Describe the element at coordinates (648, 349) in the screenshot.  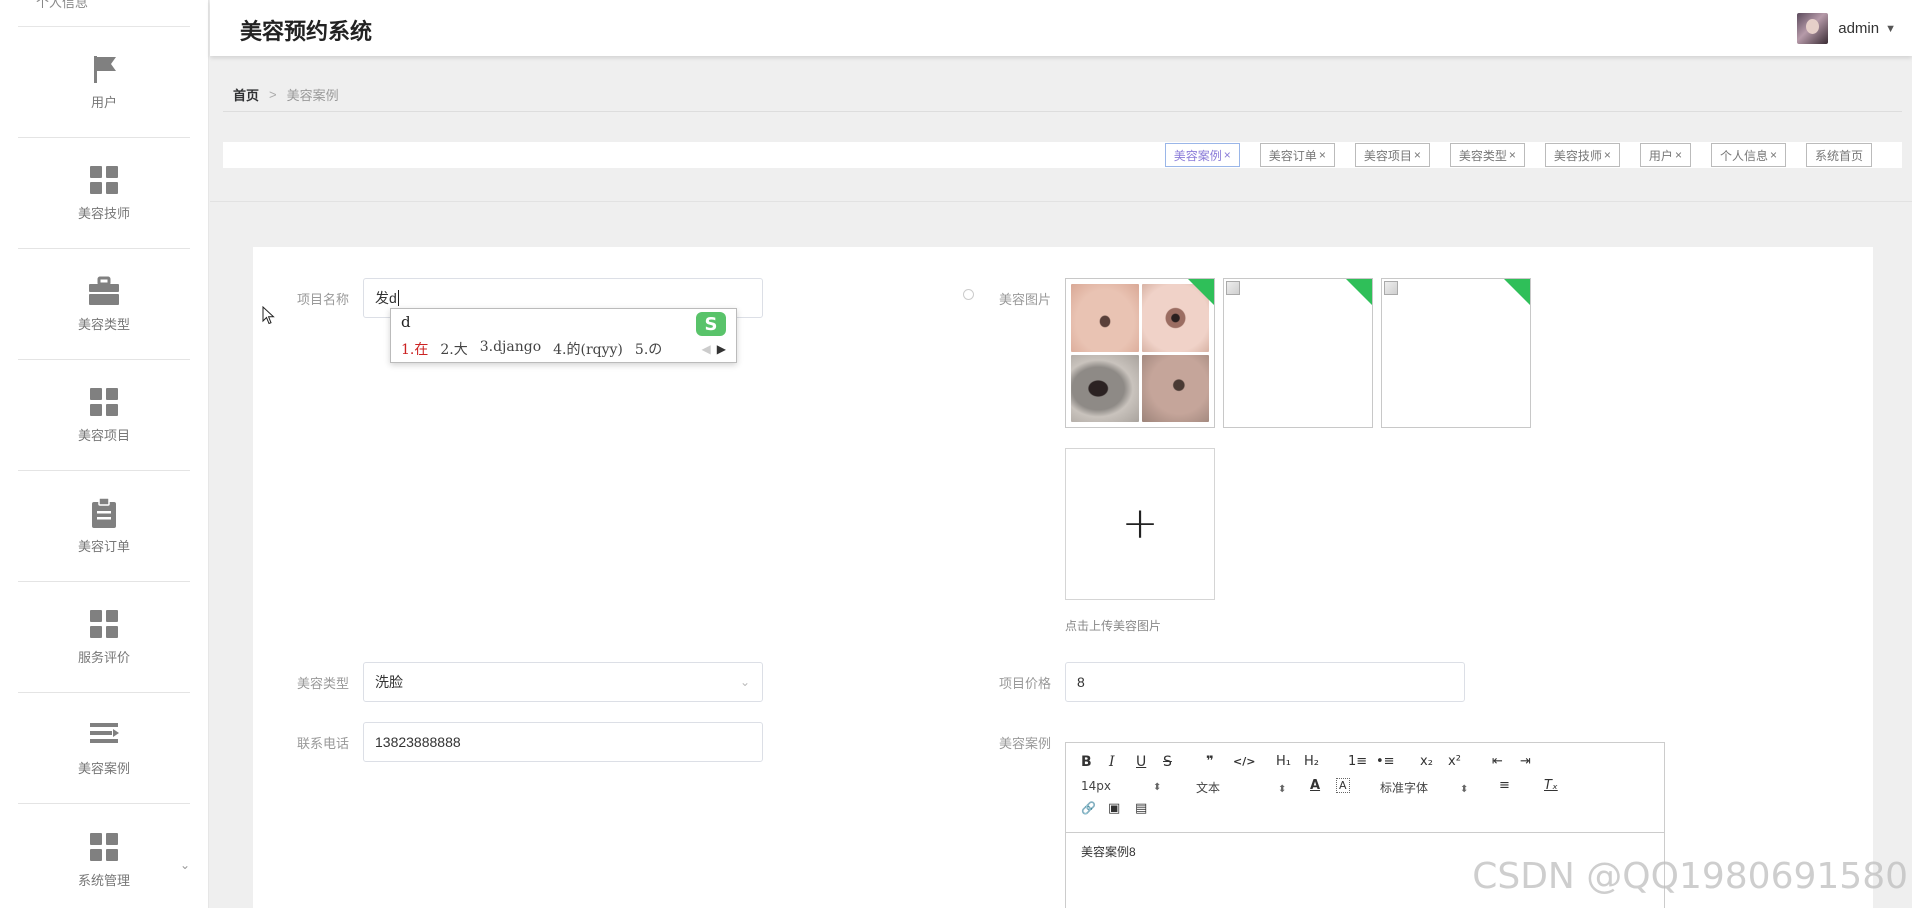
I see `ime-candidate: 5.の` at that location.